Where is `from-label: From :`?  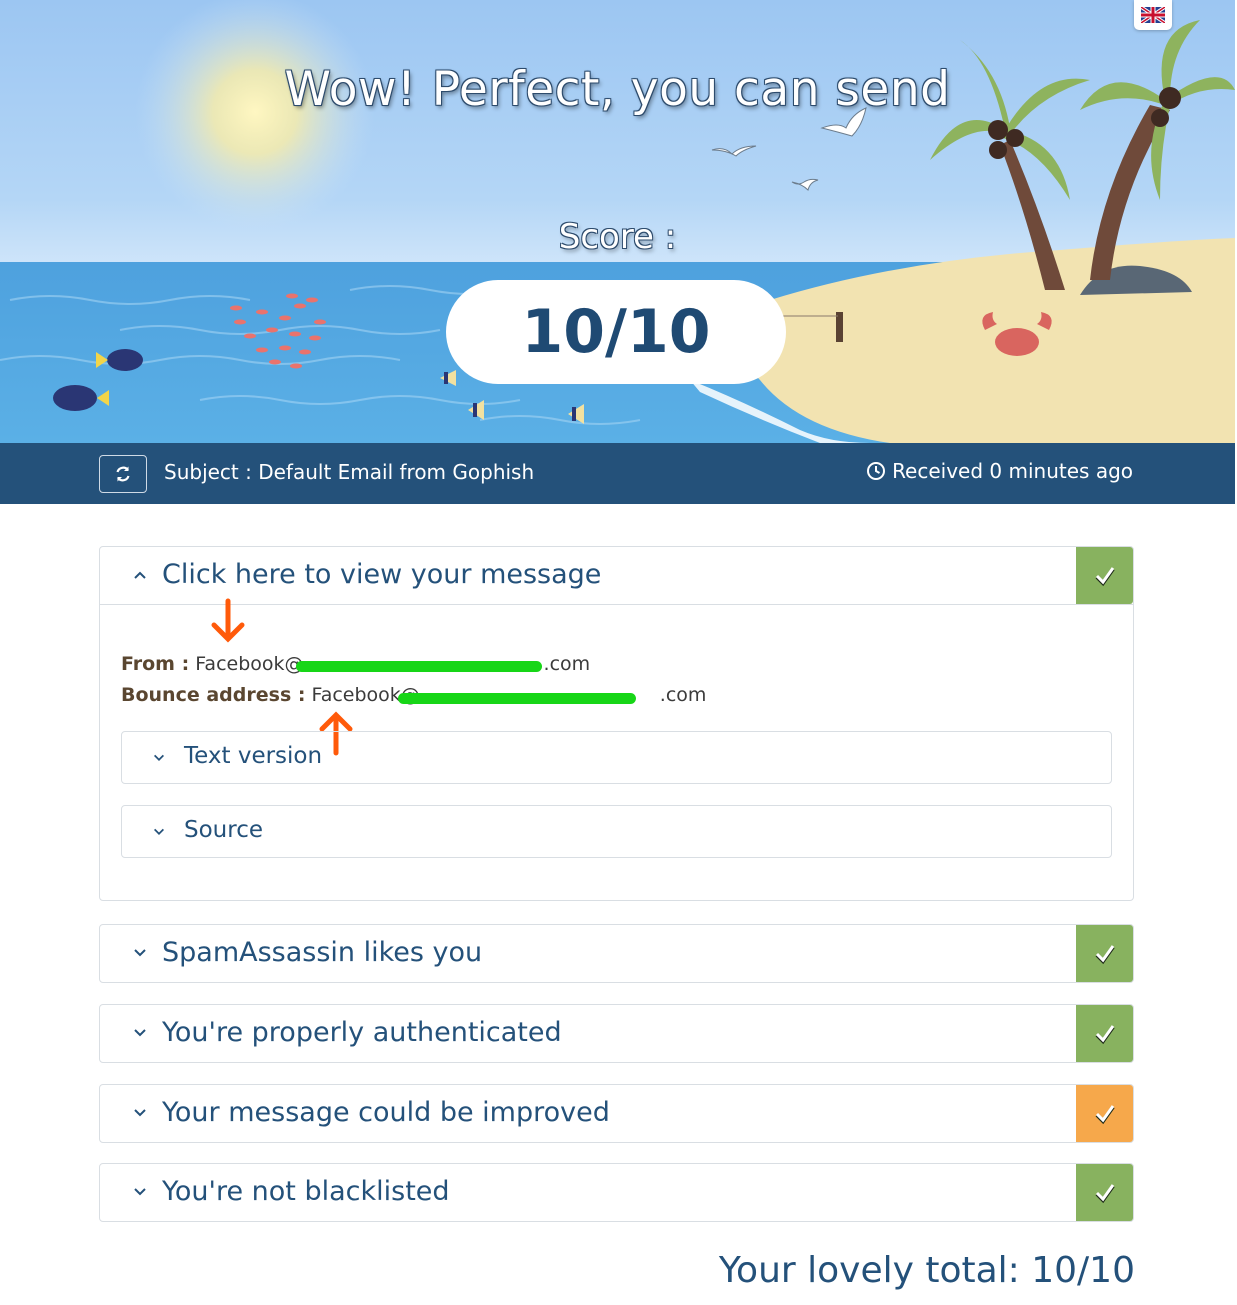 from-label: From : is located at coordinates (155, 664).